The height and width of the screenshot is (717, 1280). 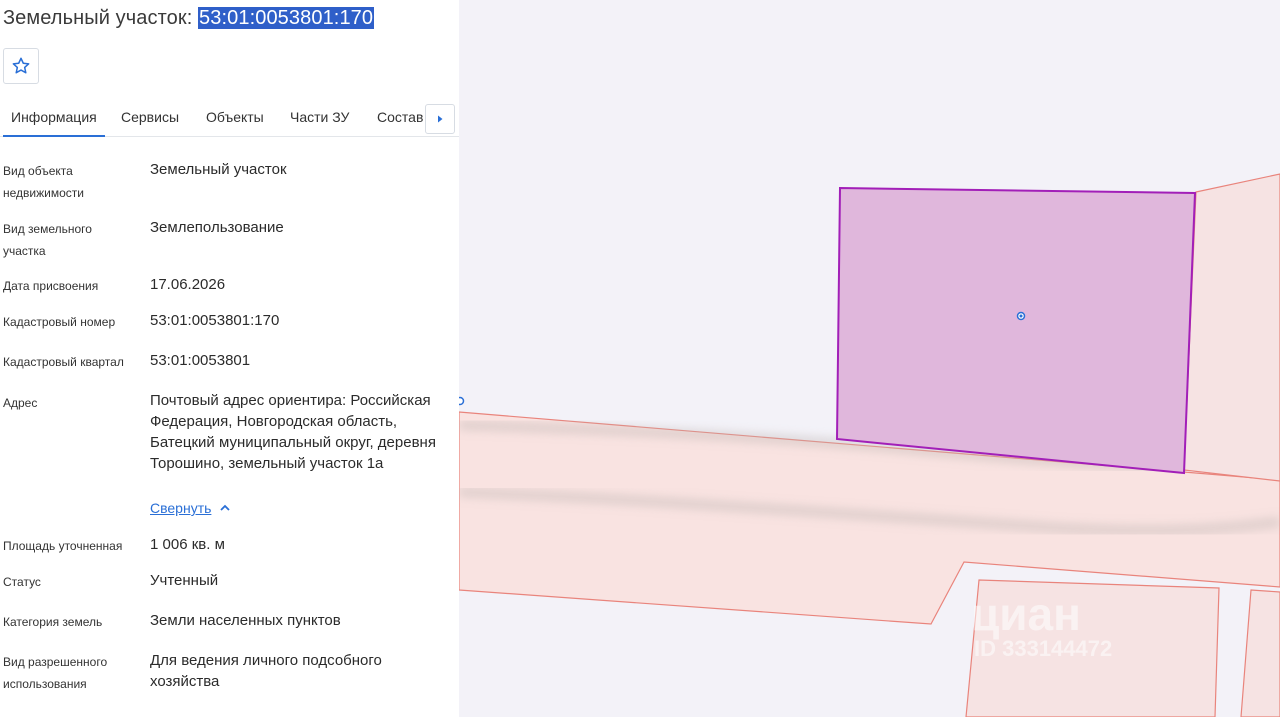 I want to click on cadastral-block-label: Кадастровый квартал, so click(x=63, y=362).